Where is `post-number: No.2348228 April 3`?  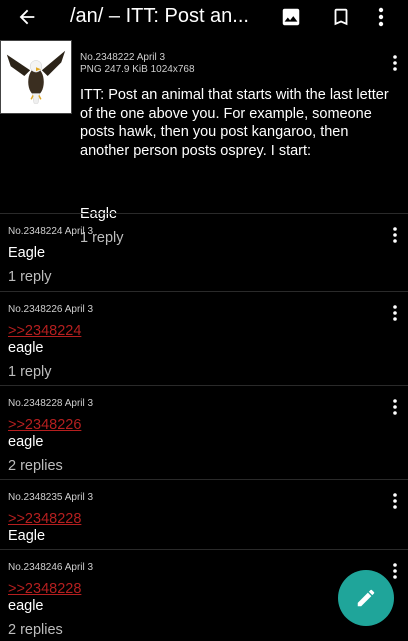
post-number: No.2348228 April 3 is located at coordinates (51, 403).